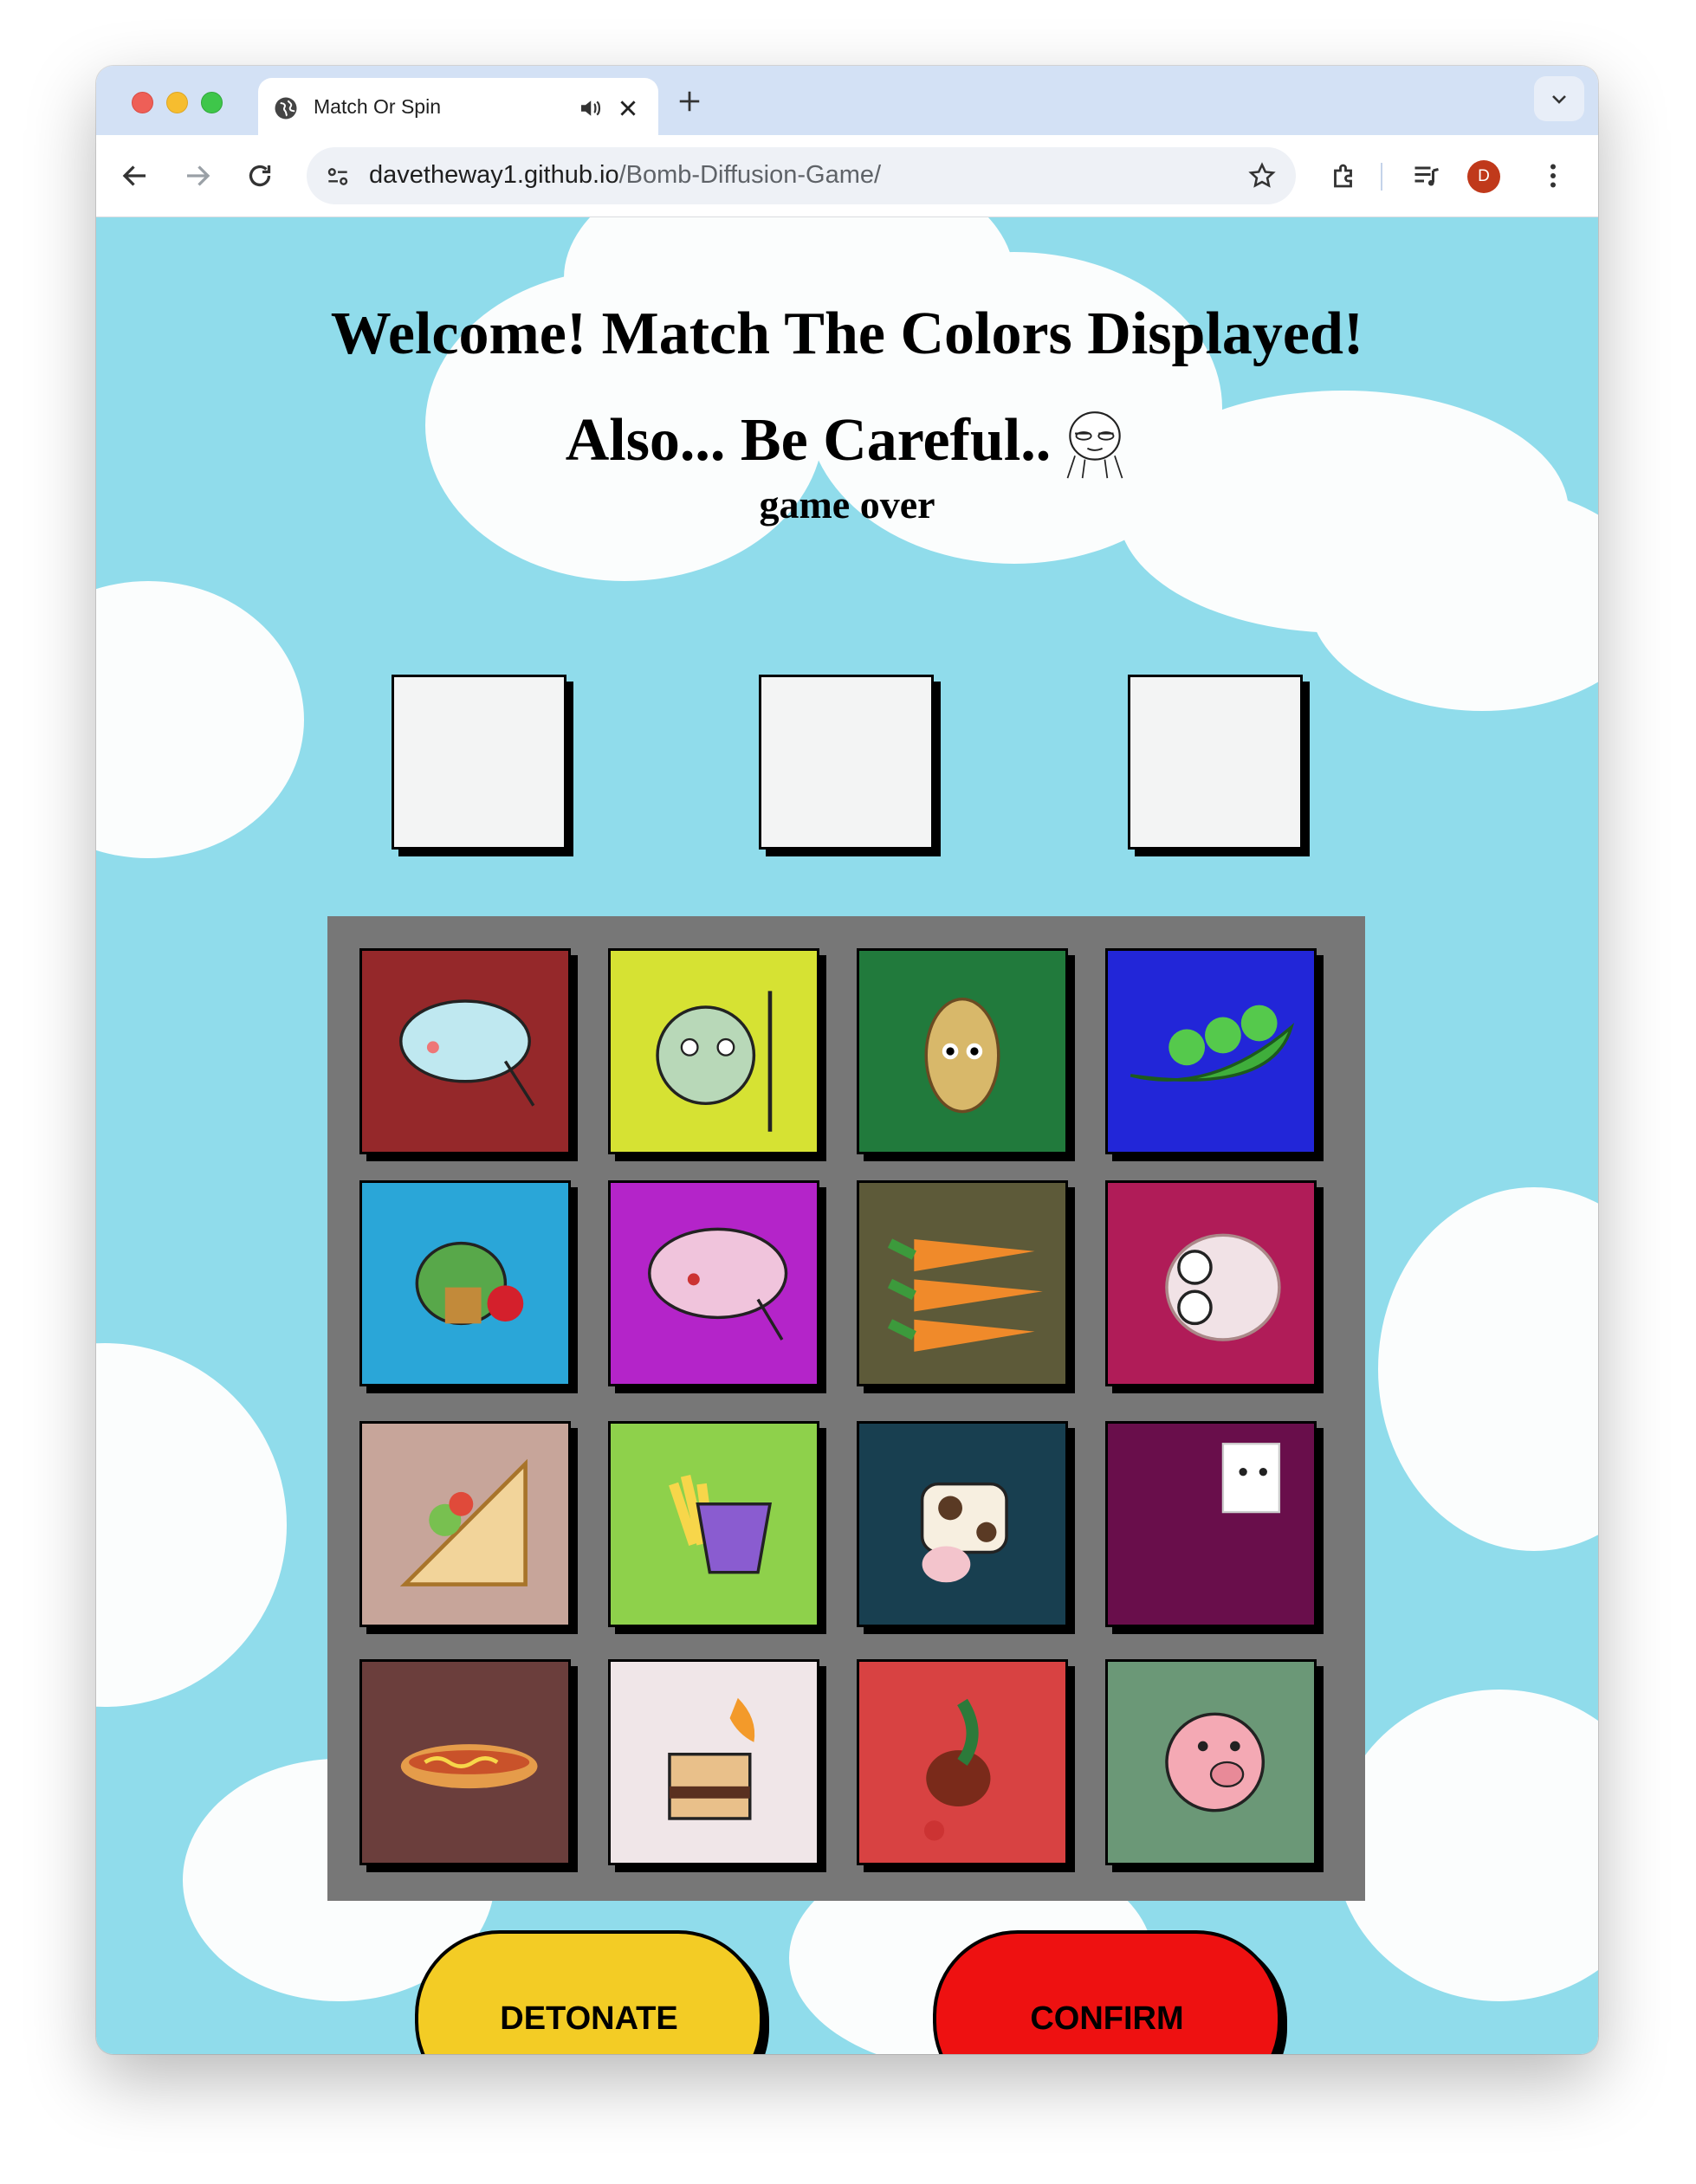 The height and width of the screenshot is (2184, 1696). What do you see at coordinates (965, 1295) in the screenshot?
I see `carrots-icon` at bounding box center [965, 1295].